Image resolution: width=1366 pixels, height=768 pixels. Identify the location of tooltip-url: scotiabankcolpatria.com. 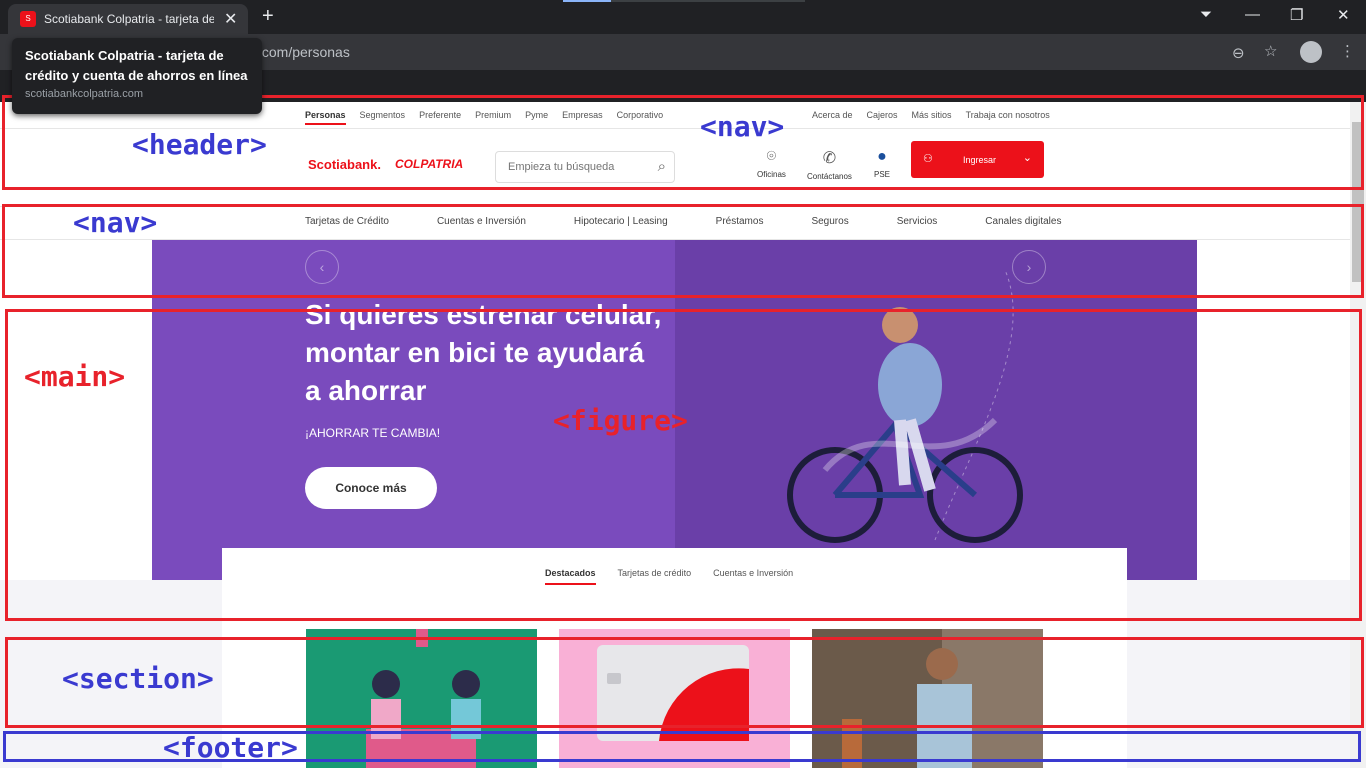
(84, 94).